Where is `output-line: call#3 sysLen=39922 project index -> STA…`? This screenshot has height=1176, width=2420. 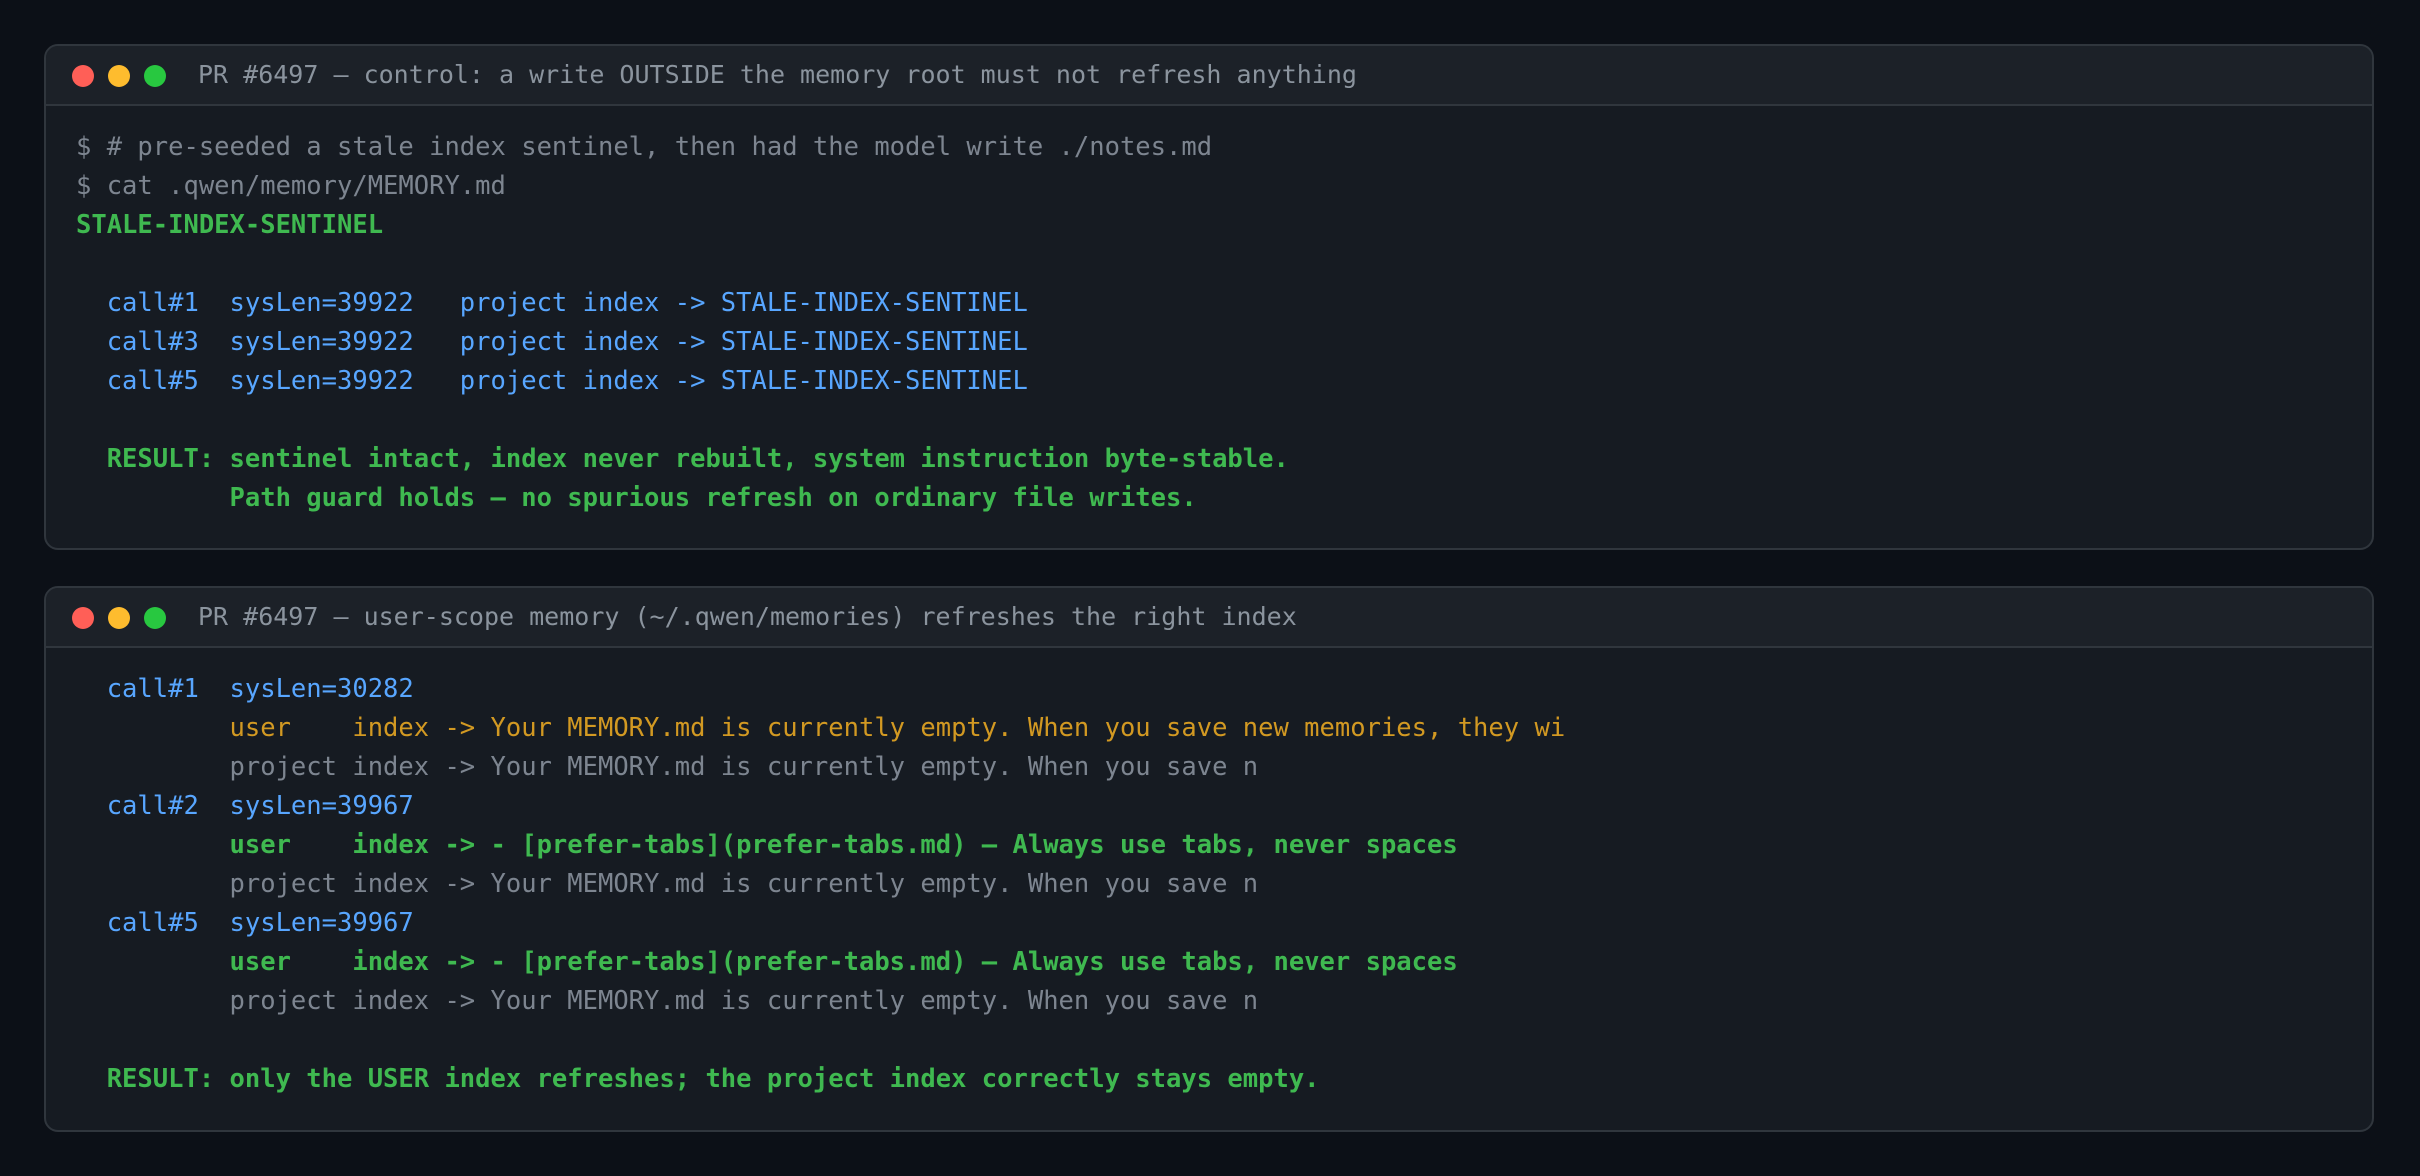
output-line: call#3 sysLen=39922 project index -> STA… is located at coordinates (552, 342).